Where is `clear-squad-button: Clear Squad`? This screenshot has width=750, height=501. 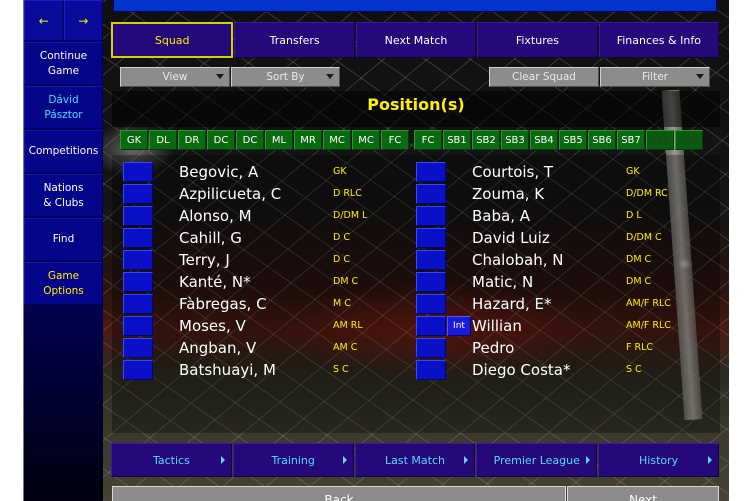 clear-squad-button: Clear Squad is located at coordinates (544, 77).